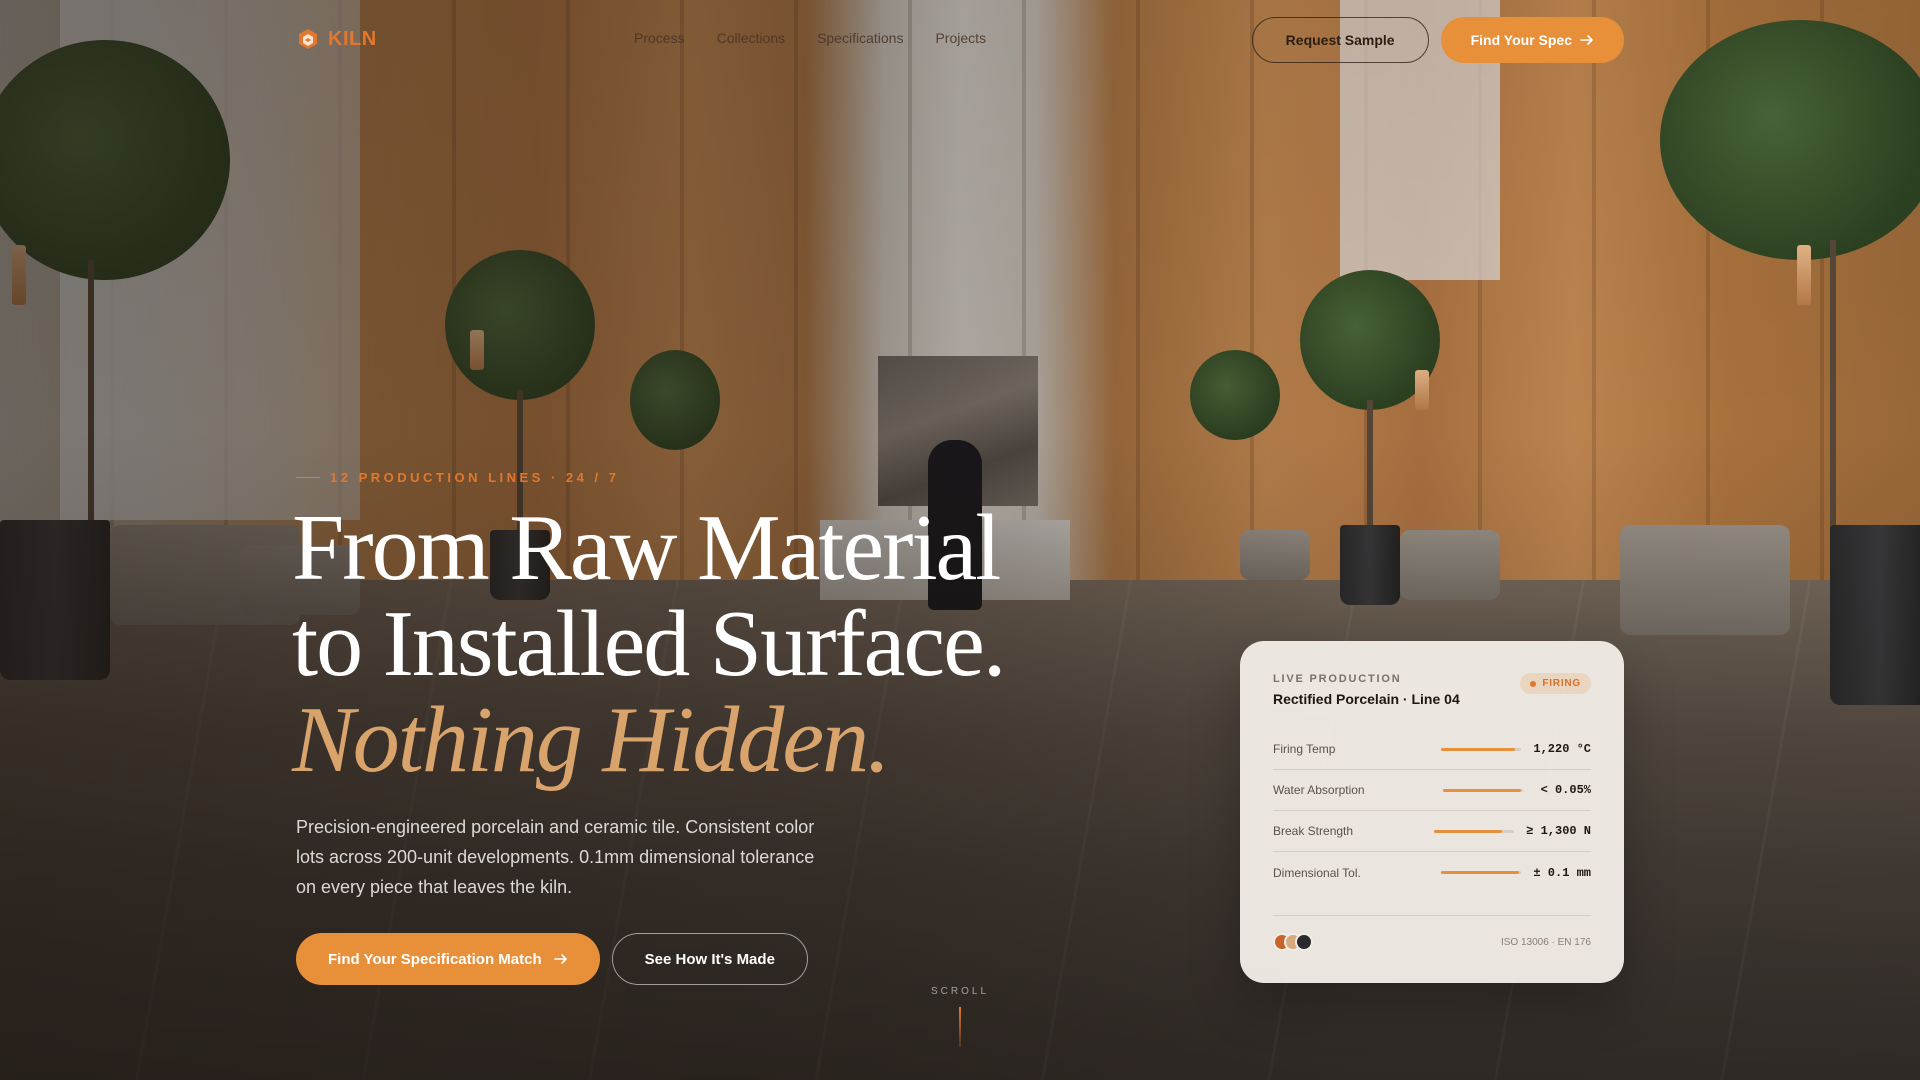 The height and width of the screenshot is (1080, 1920). Describe the element at coordinates (751, 38) in the screenshot. I see `nav-link-collections: Collections` at that location.